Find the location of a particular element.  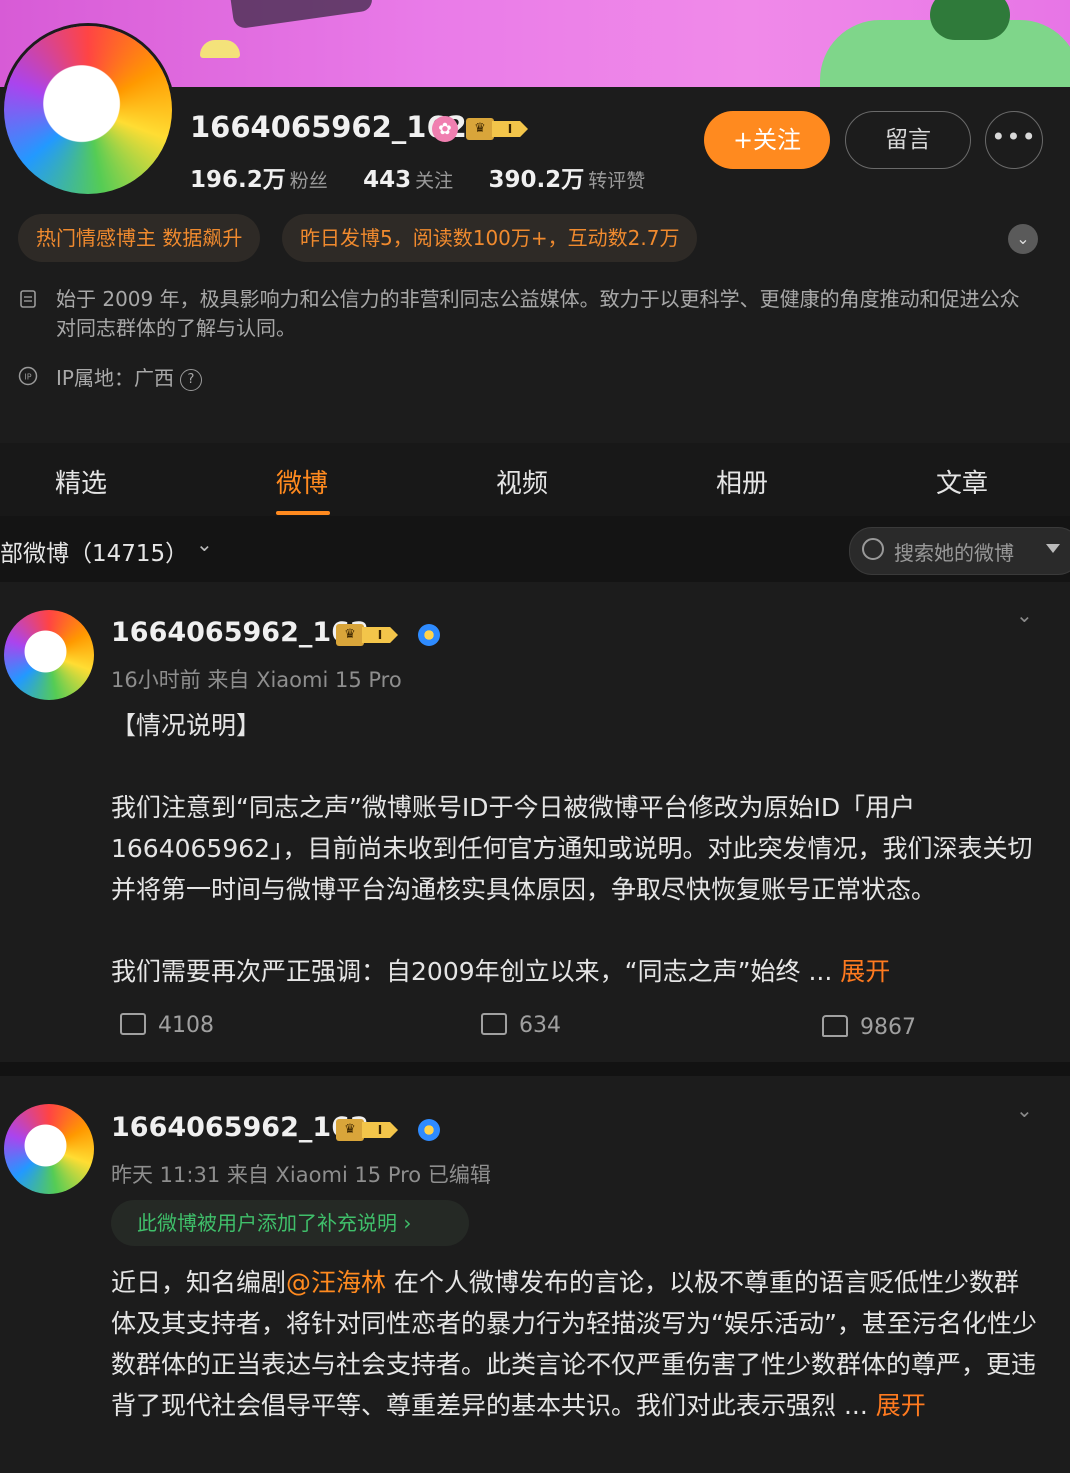

ip-location: IP属地：广西? is located at coordinates (129, 376).